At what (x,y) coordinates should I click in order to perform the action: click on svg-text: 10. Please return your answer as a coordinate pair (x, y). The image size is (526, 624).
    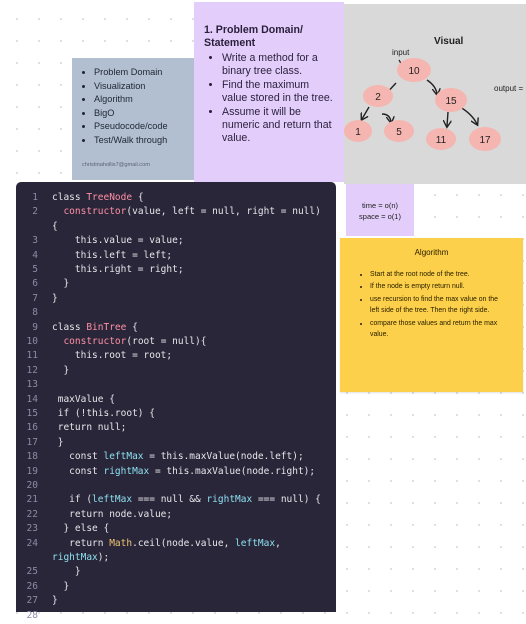
    Looking at the image, I should click on (414, 71).